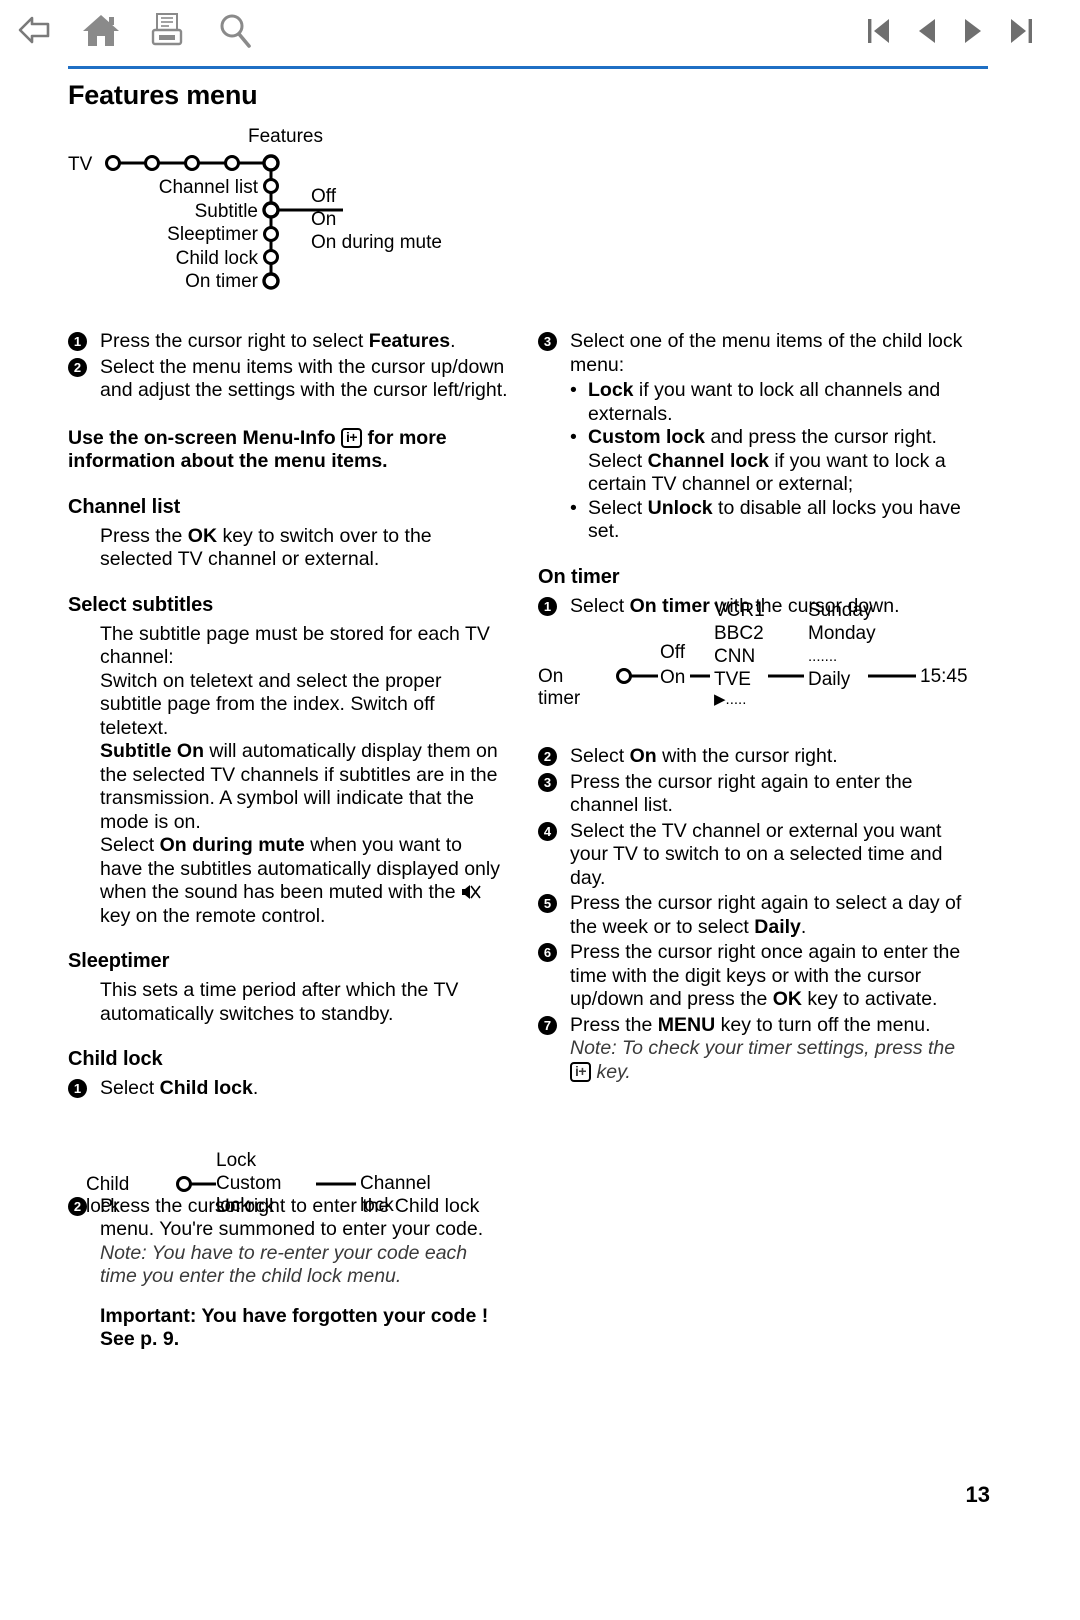 Image resolution: width=1080 pixels, height=1620 pixels. What do you see at coordinates (559, 687) in the screenshot?
I see `on-timer-diagram-root: On timer` at bounding box center [559, 687].